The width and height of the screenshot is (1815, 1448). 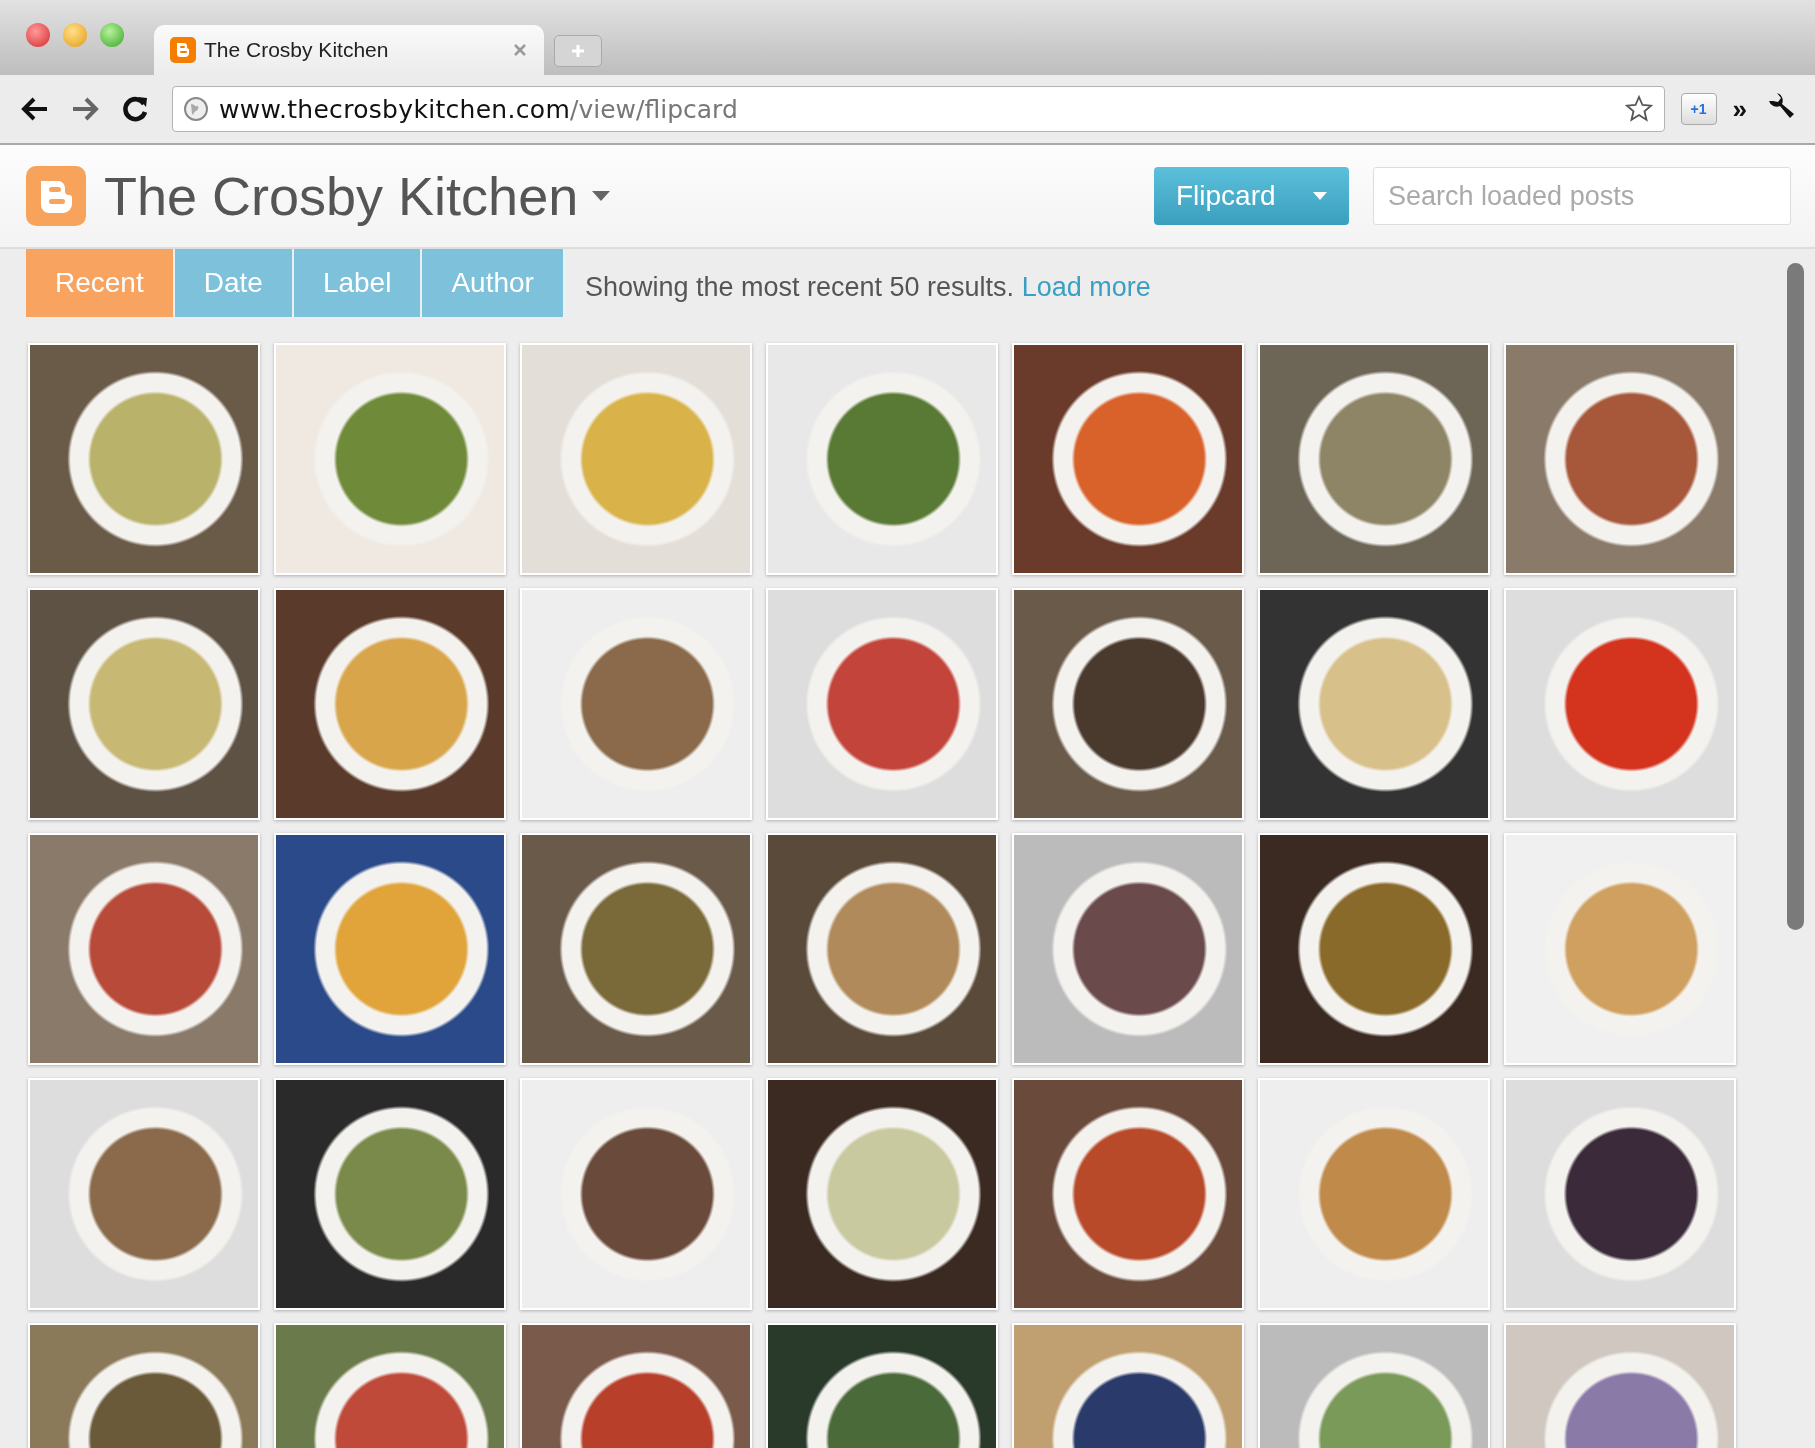 What do you see at coordinates (234, 283) in the screenshot?
I see `filter-tab: Date` at bounding box center [234, 283].